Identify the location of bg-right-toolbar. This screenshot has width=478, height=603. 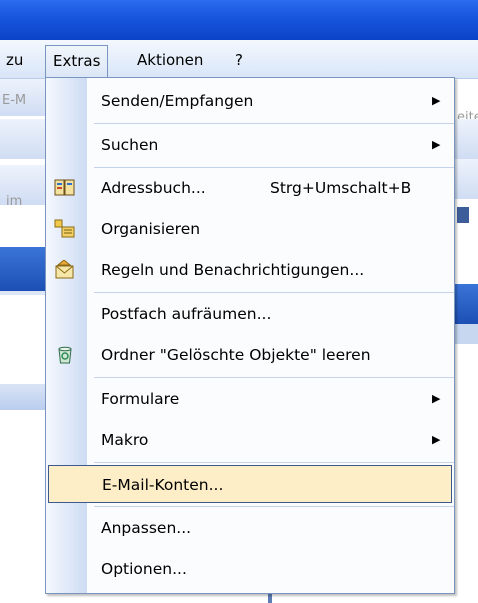
(466, 139).